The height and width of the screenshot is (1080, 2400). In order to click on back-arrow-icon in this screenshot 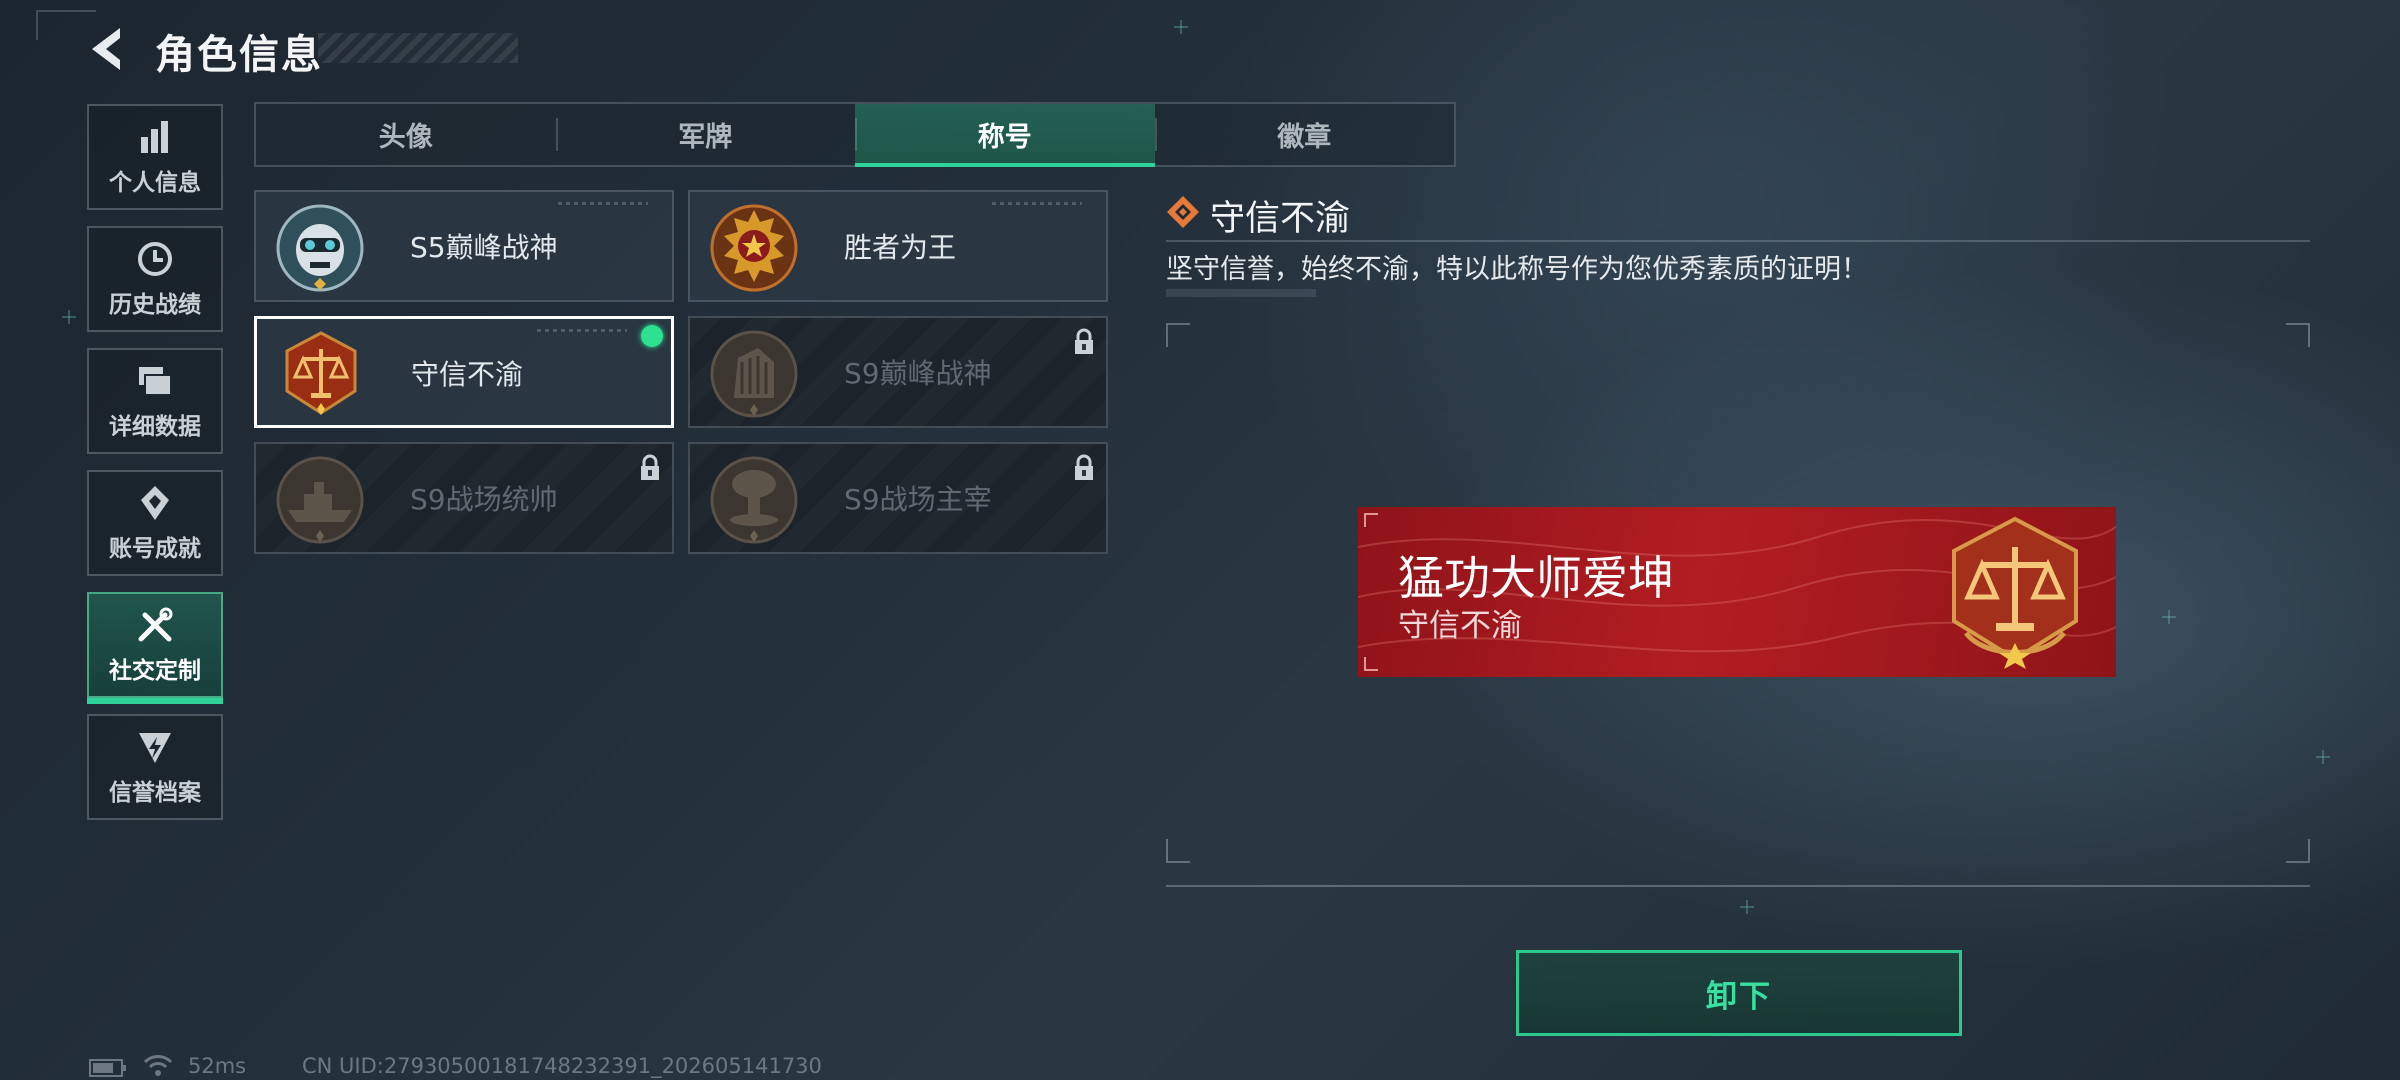, I will do `click(106, 49)`.